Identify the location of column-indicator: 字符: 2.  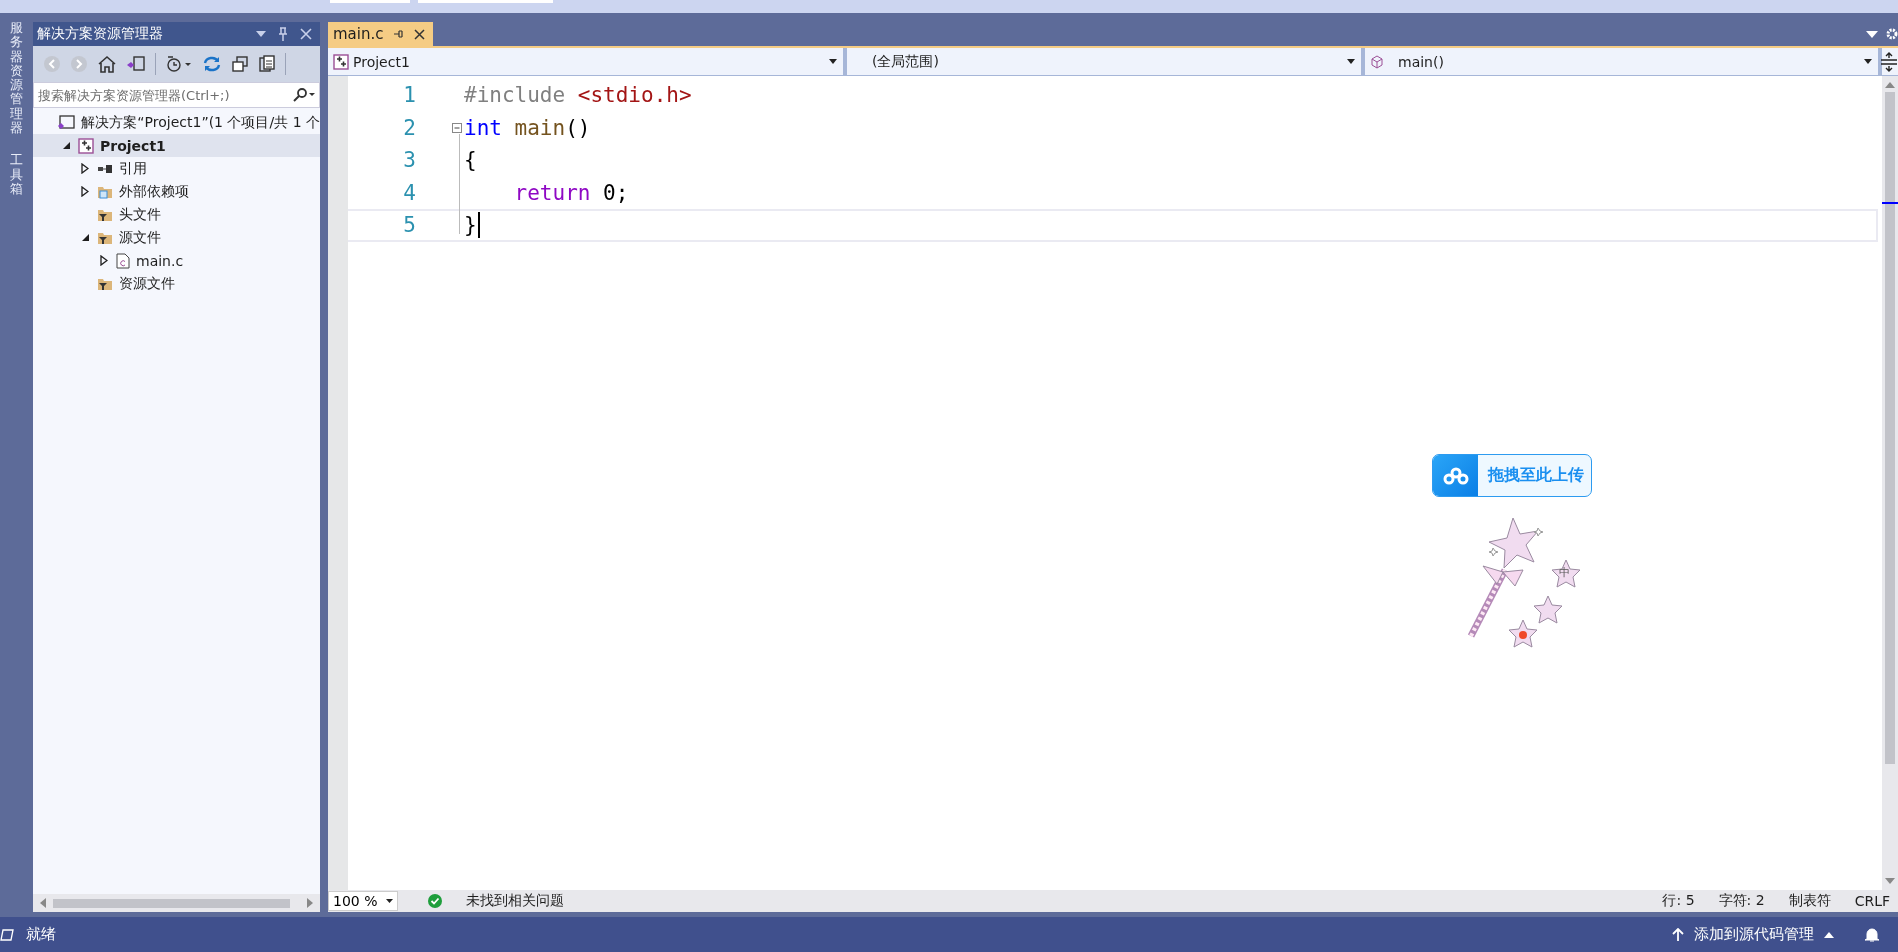
(1741, 901).